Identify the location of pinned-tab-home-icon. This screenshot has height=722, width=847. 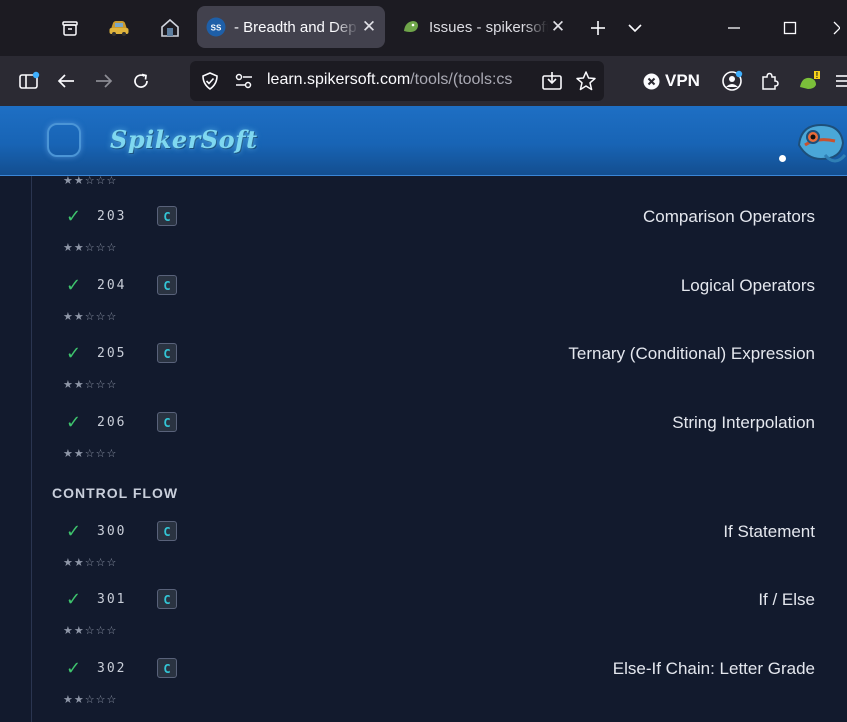
(170, 28).